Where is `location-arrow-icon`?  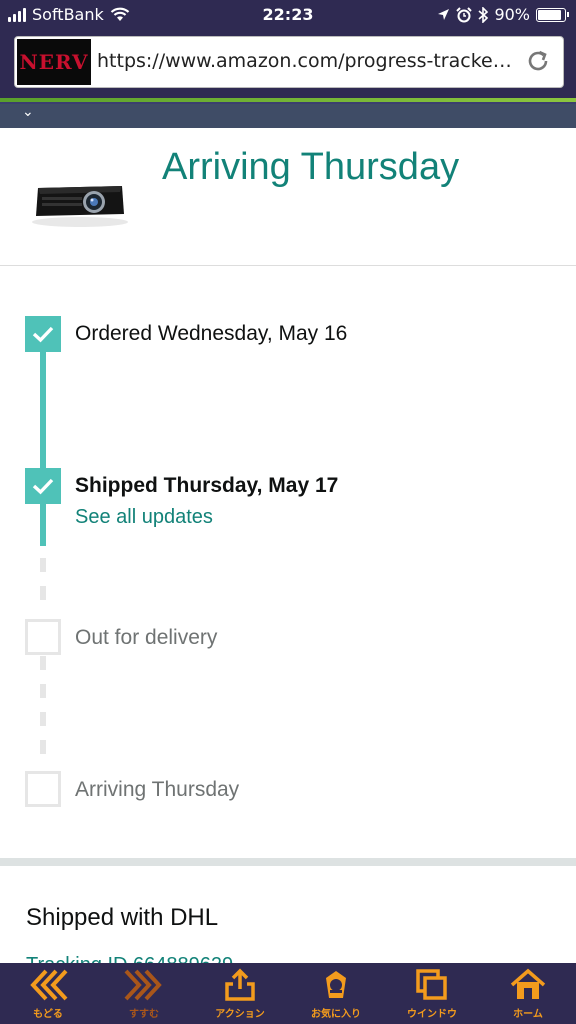 location-arrow-icon is located at coordinates (444, 14).